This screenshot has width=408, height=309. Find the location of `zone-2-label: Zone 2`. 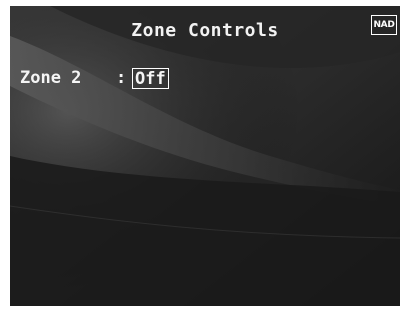

zone-2-label: Zone 2 is located at coordinates (51, 78).